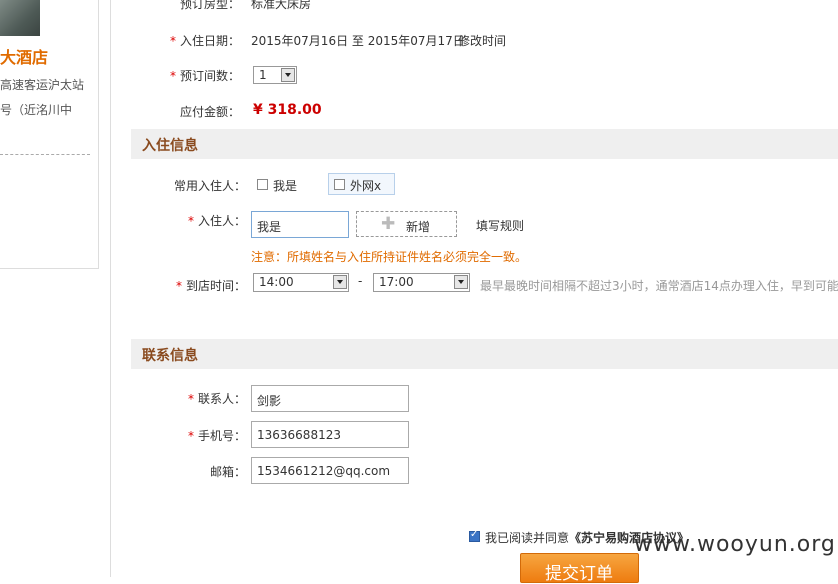 Image resolution: width=838 pixels, height=584 pixels. I want to click on name-notice: 注意：所填姓名与入住所持证件姓名必须完全一致。, so click(389, 257).